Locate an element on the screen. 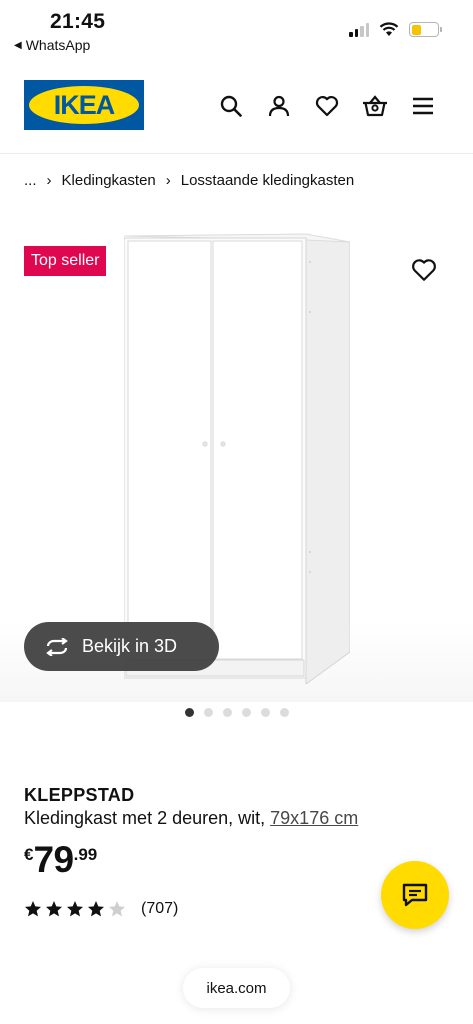  product-rating: (707) is located at coordinates (101, 909).